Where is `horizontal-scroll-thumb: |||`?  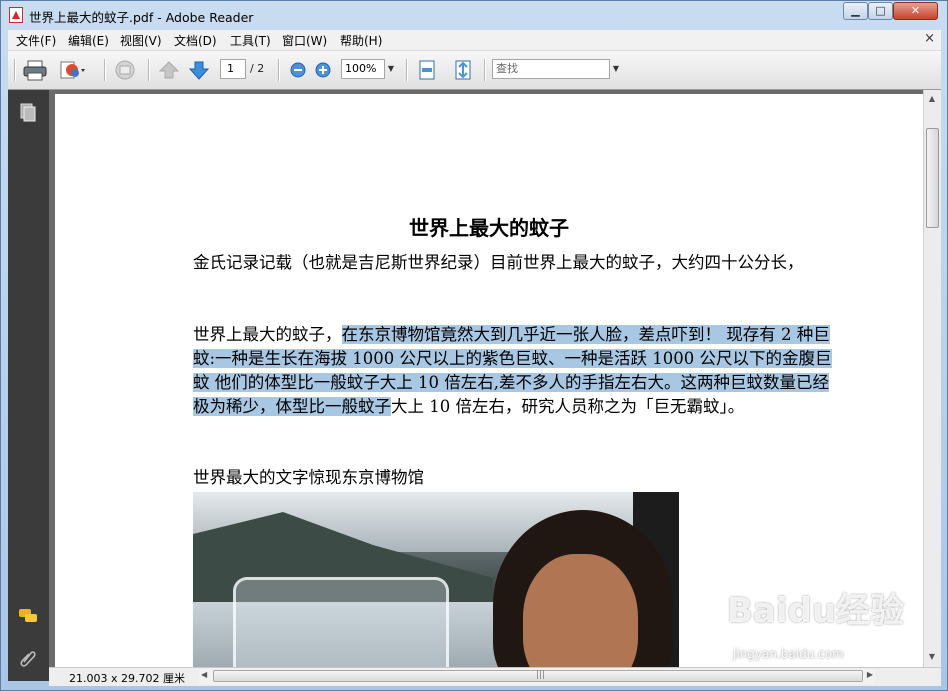
horizontal-scroll-thumb: ||| is located at coordinates (538, 676).